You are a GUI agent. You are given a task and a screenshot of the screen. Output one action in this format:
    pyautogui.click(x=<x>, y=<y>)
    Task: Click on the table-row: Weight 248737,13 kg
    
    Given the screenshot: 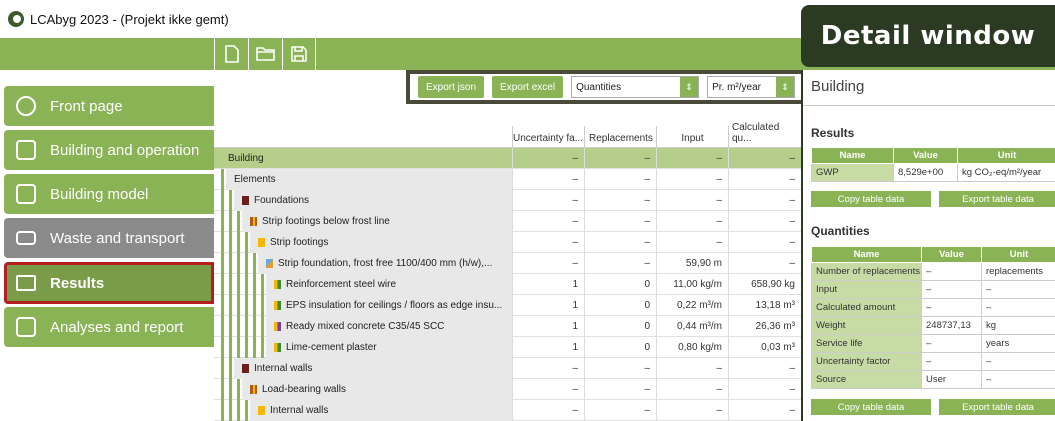 What is the action you would take?
    pyautogui.click(x=933, y=325)
    